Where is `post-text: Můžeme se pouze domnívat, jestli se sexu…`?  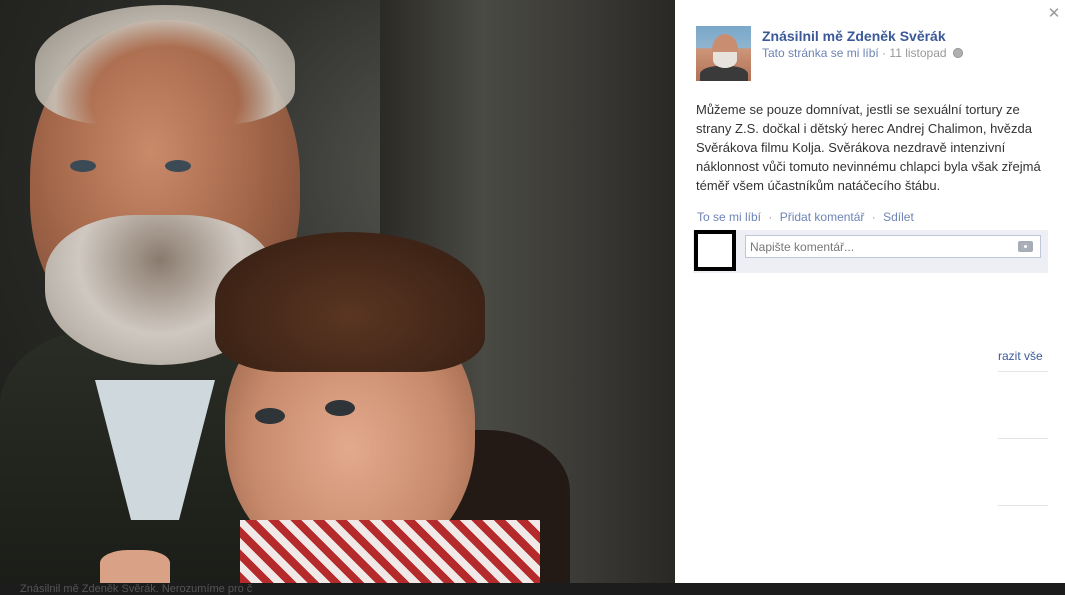 post-text: Můžeme se pouze domnívat, jestli se sexu… is located at coordinates (868, 147).